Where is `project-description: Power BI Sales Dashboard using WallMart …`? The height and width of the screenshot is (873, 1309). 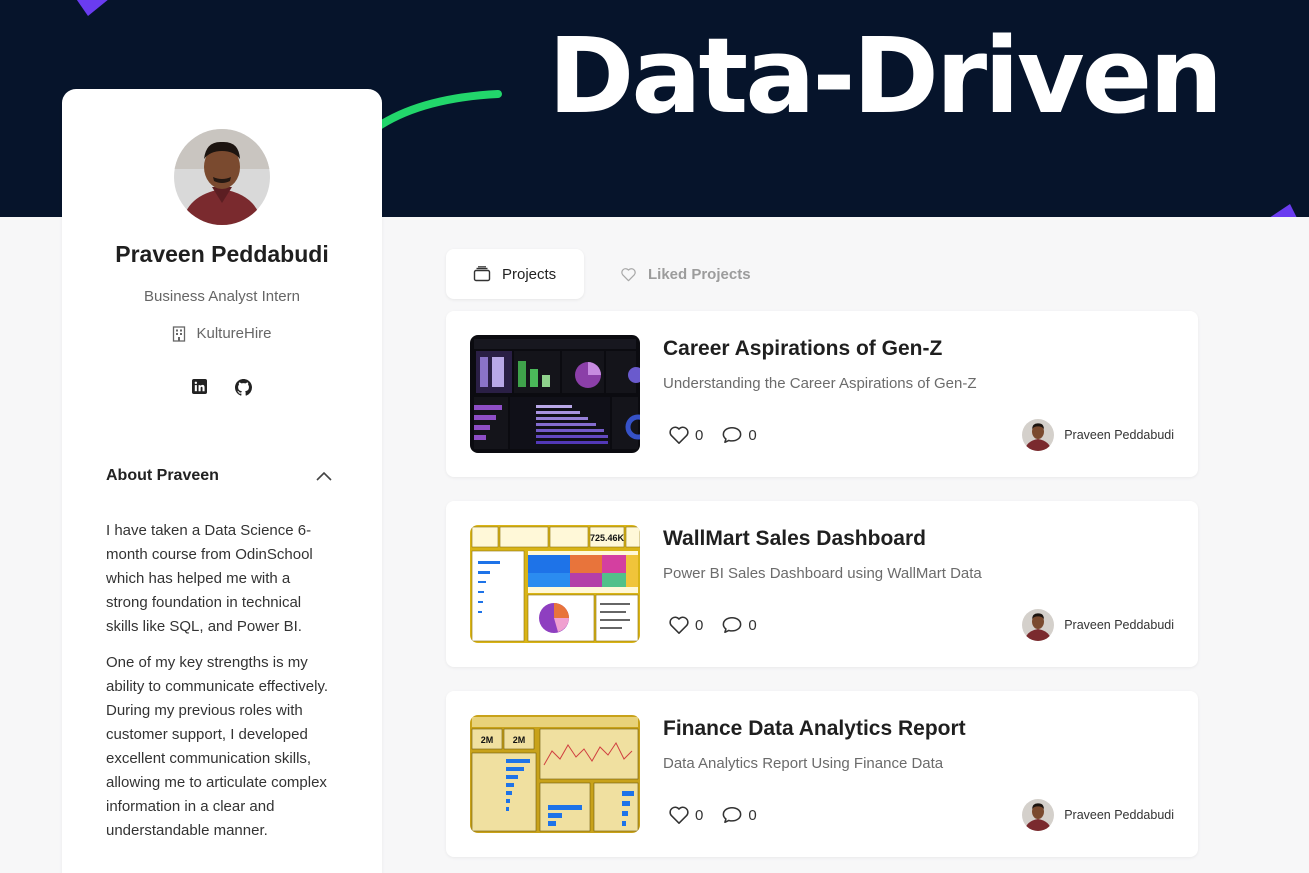
project-description: Power BI Sales Dashboard using WallMart … is located at coordinates (822, 573).